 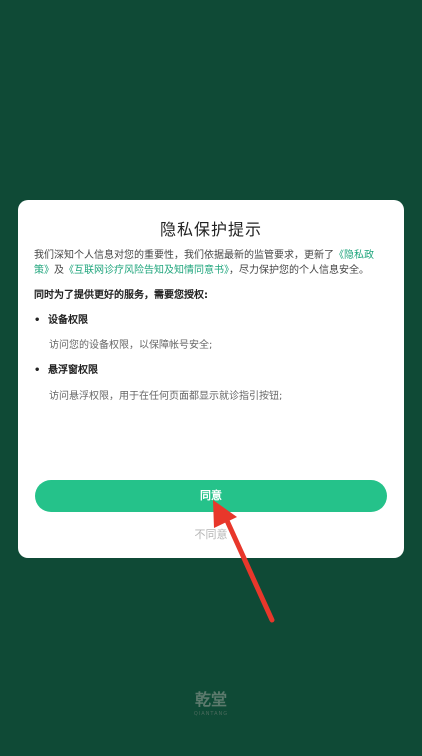 What do you see at coordinates (299, 270) in the screenshot?
I see `intro-after: ，尽力保护您的个人信息安全。` at bounding box center [299, 270].